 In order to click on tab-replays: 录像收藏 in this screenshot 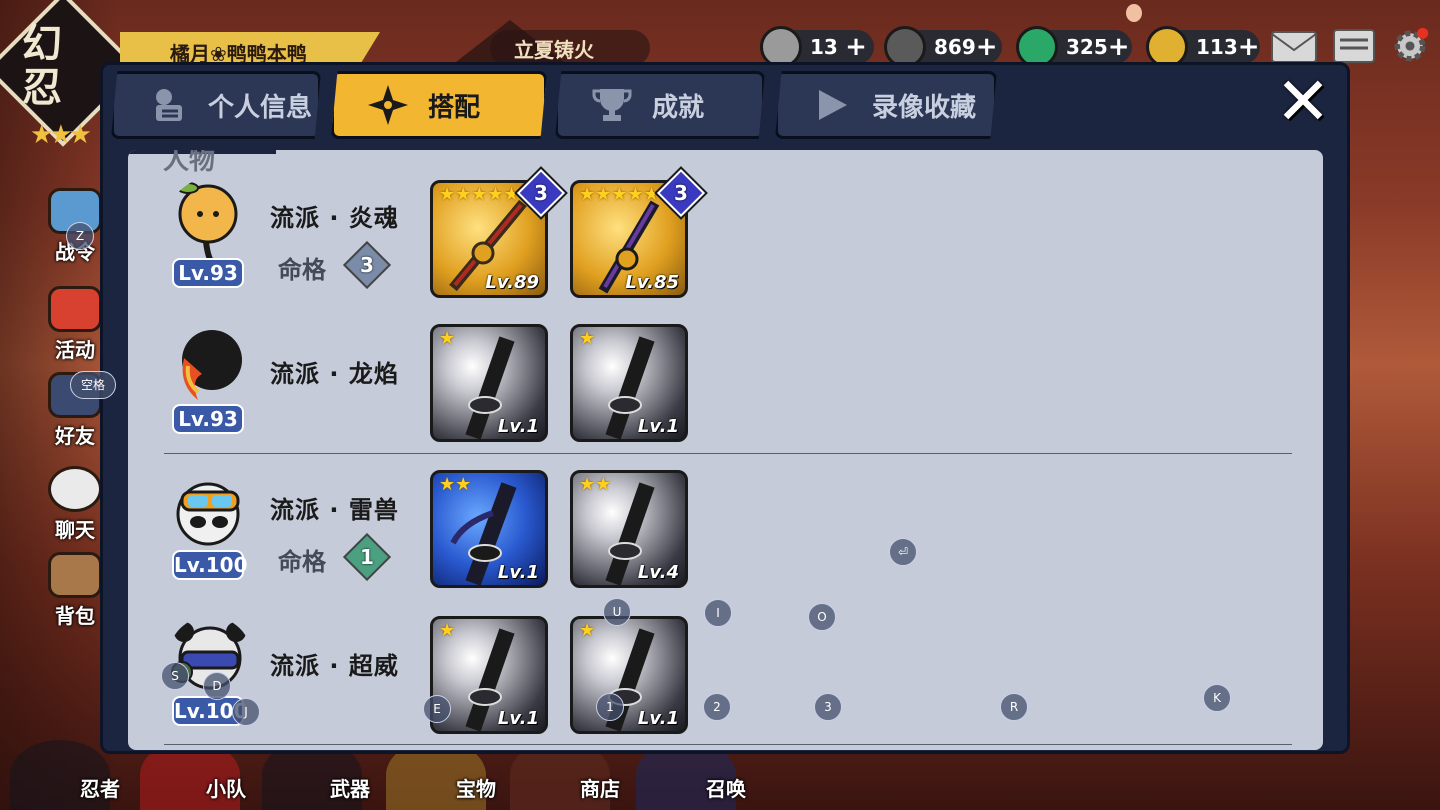, I will do `click(886, 105)`.